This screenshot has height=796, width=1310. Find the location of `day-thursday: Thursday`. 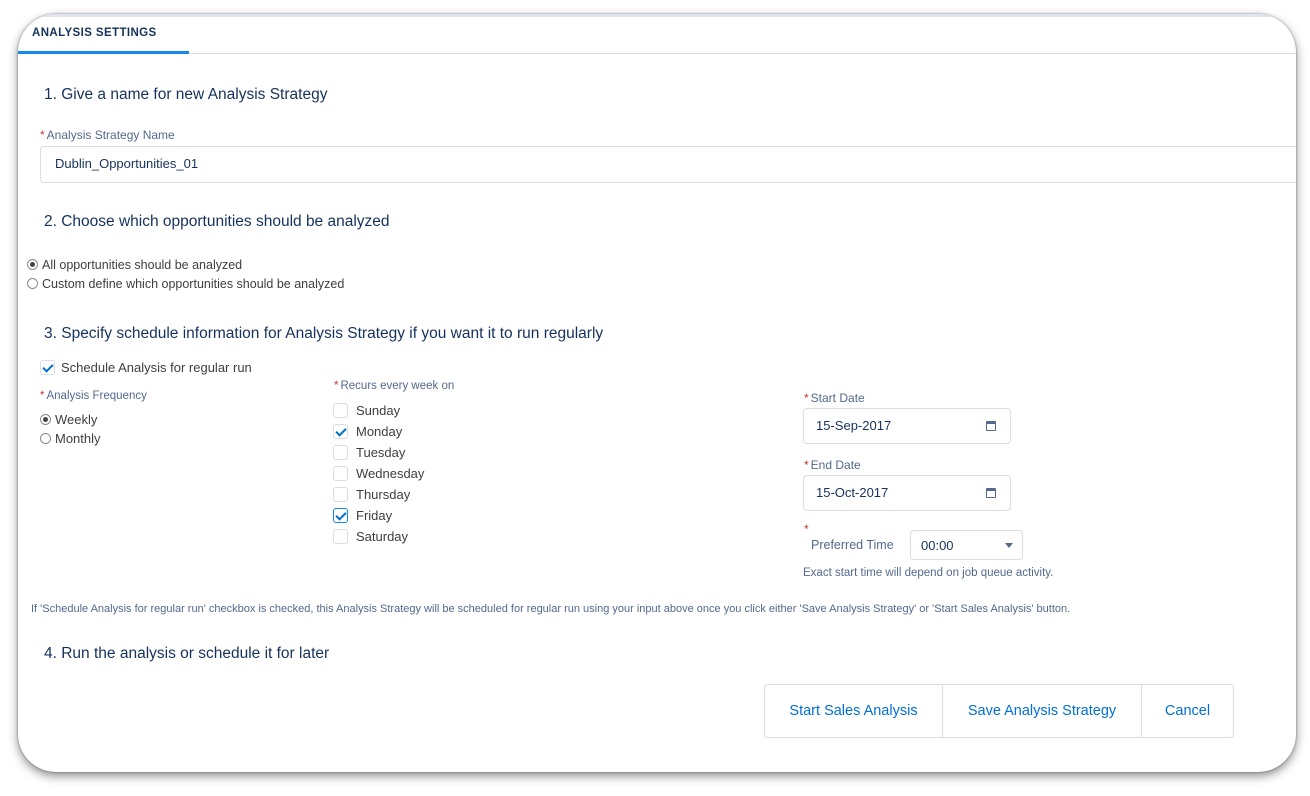

day-thursday: Thursday is located at coordinates (371, 494).